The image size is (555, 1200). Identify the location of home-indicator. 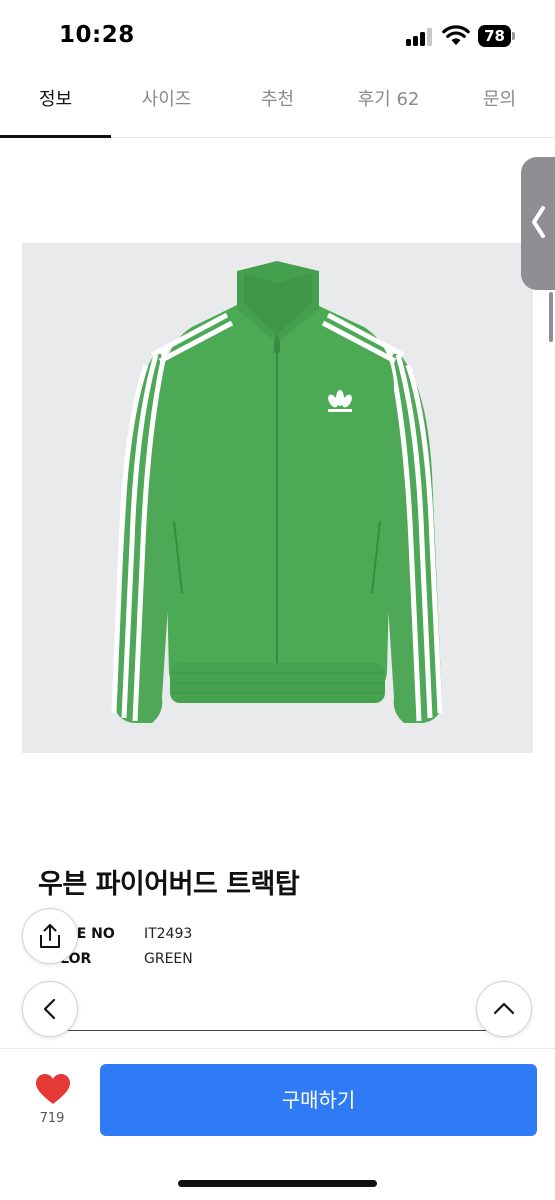
(277, 1183).